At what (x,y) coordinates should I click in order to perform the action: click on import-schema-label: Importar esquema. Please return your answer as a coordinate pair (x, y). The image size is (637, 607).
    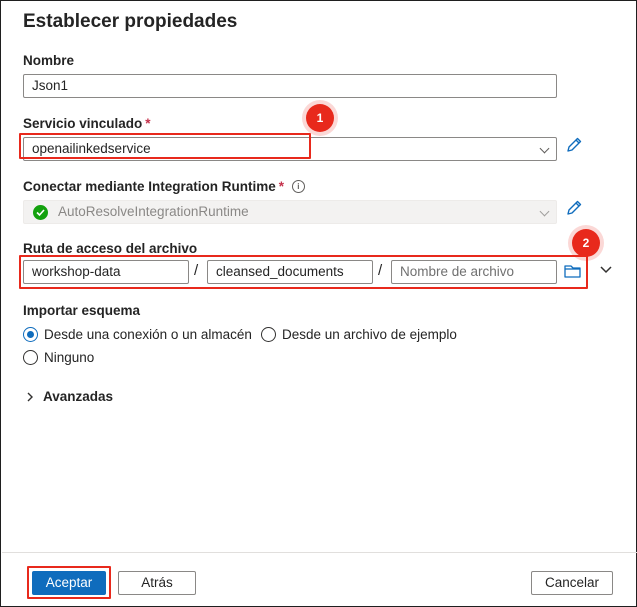
    Looking at the image, I should click on (82, 310).